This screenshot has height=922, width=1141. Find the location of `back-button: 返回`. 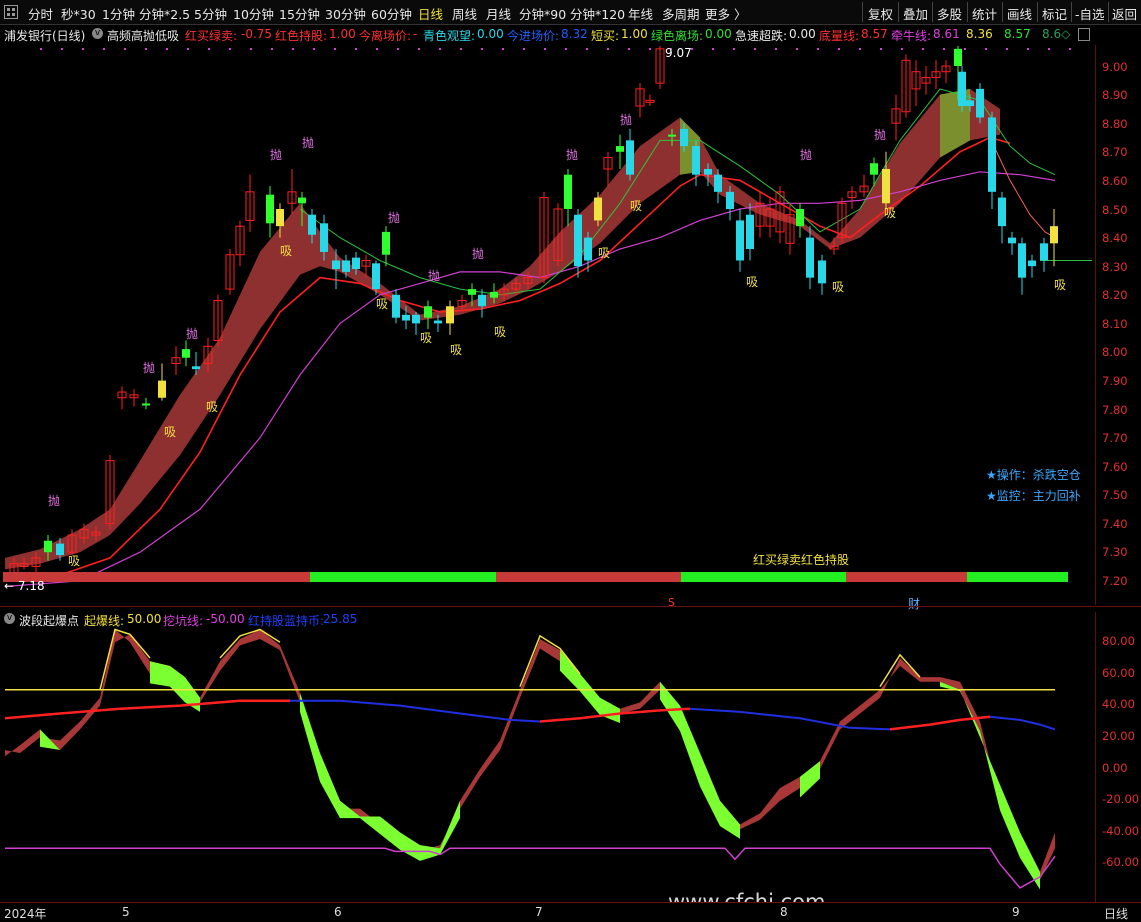

back-button: 返回 is located at coordinates (1124, 13).